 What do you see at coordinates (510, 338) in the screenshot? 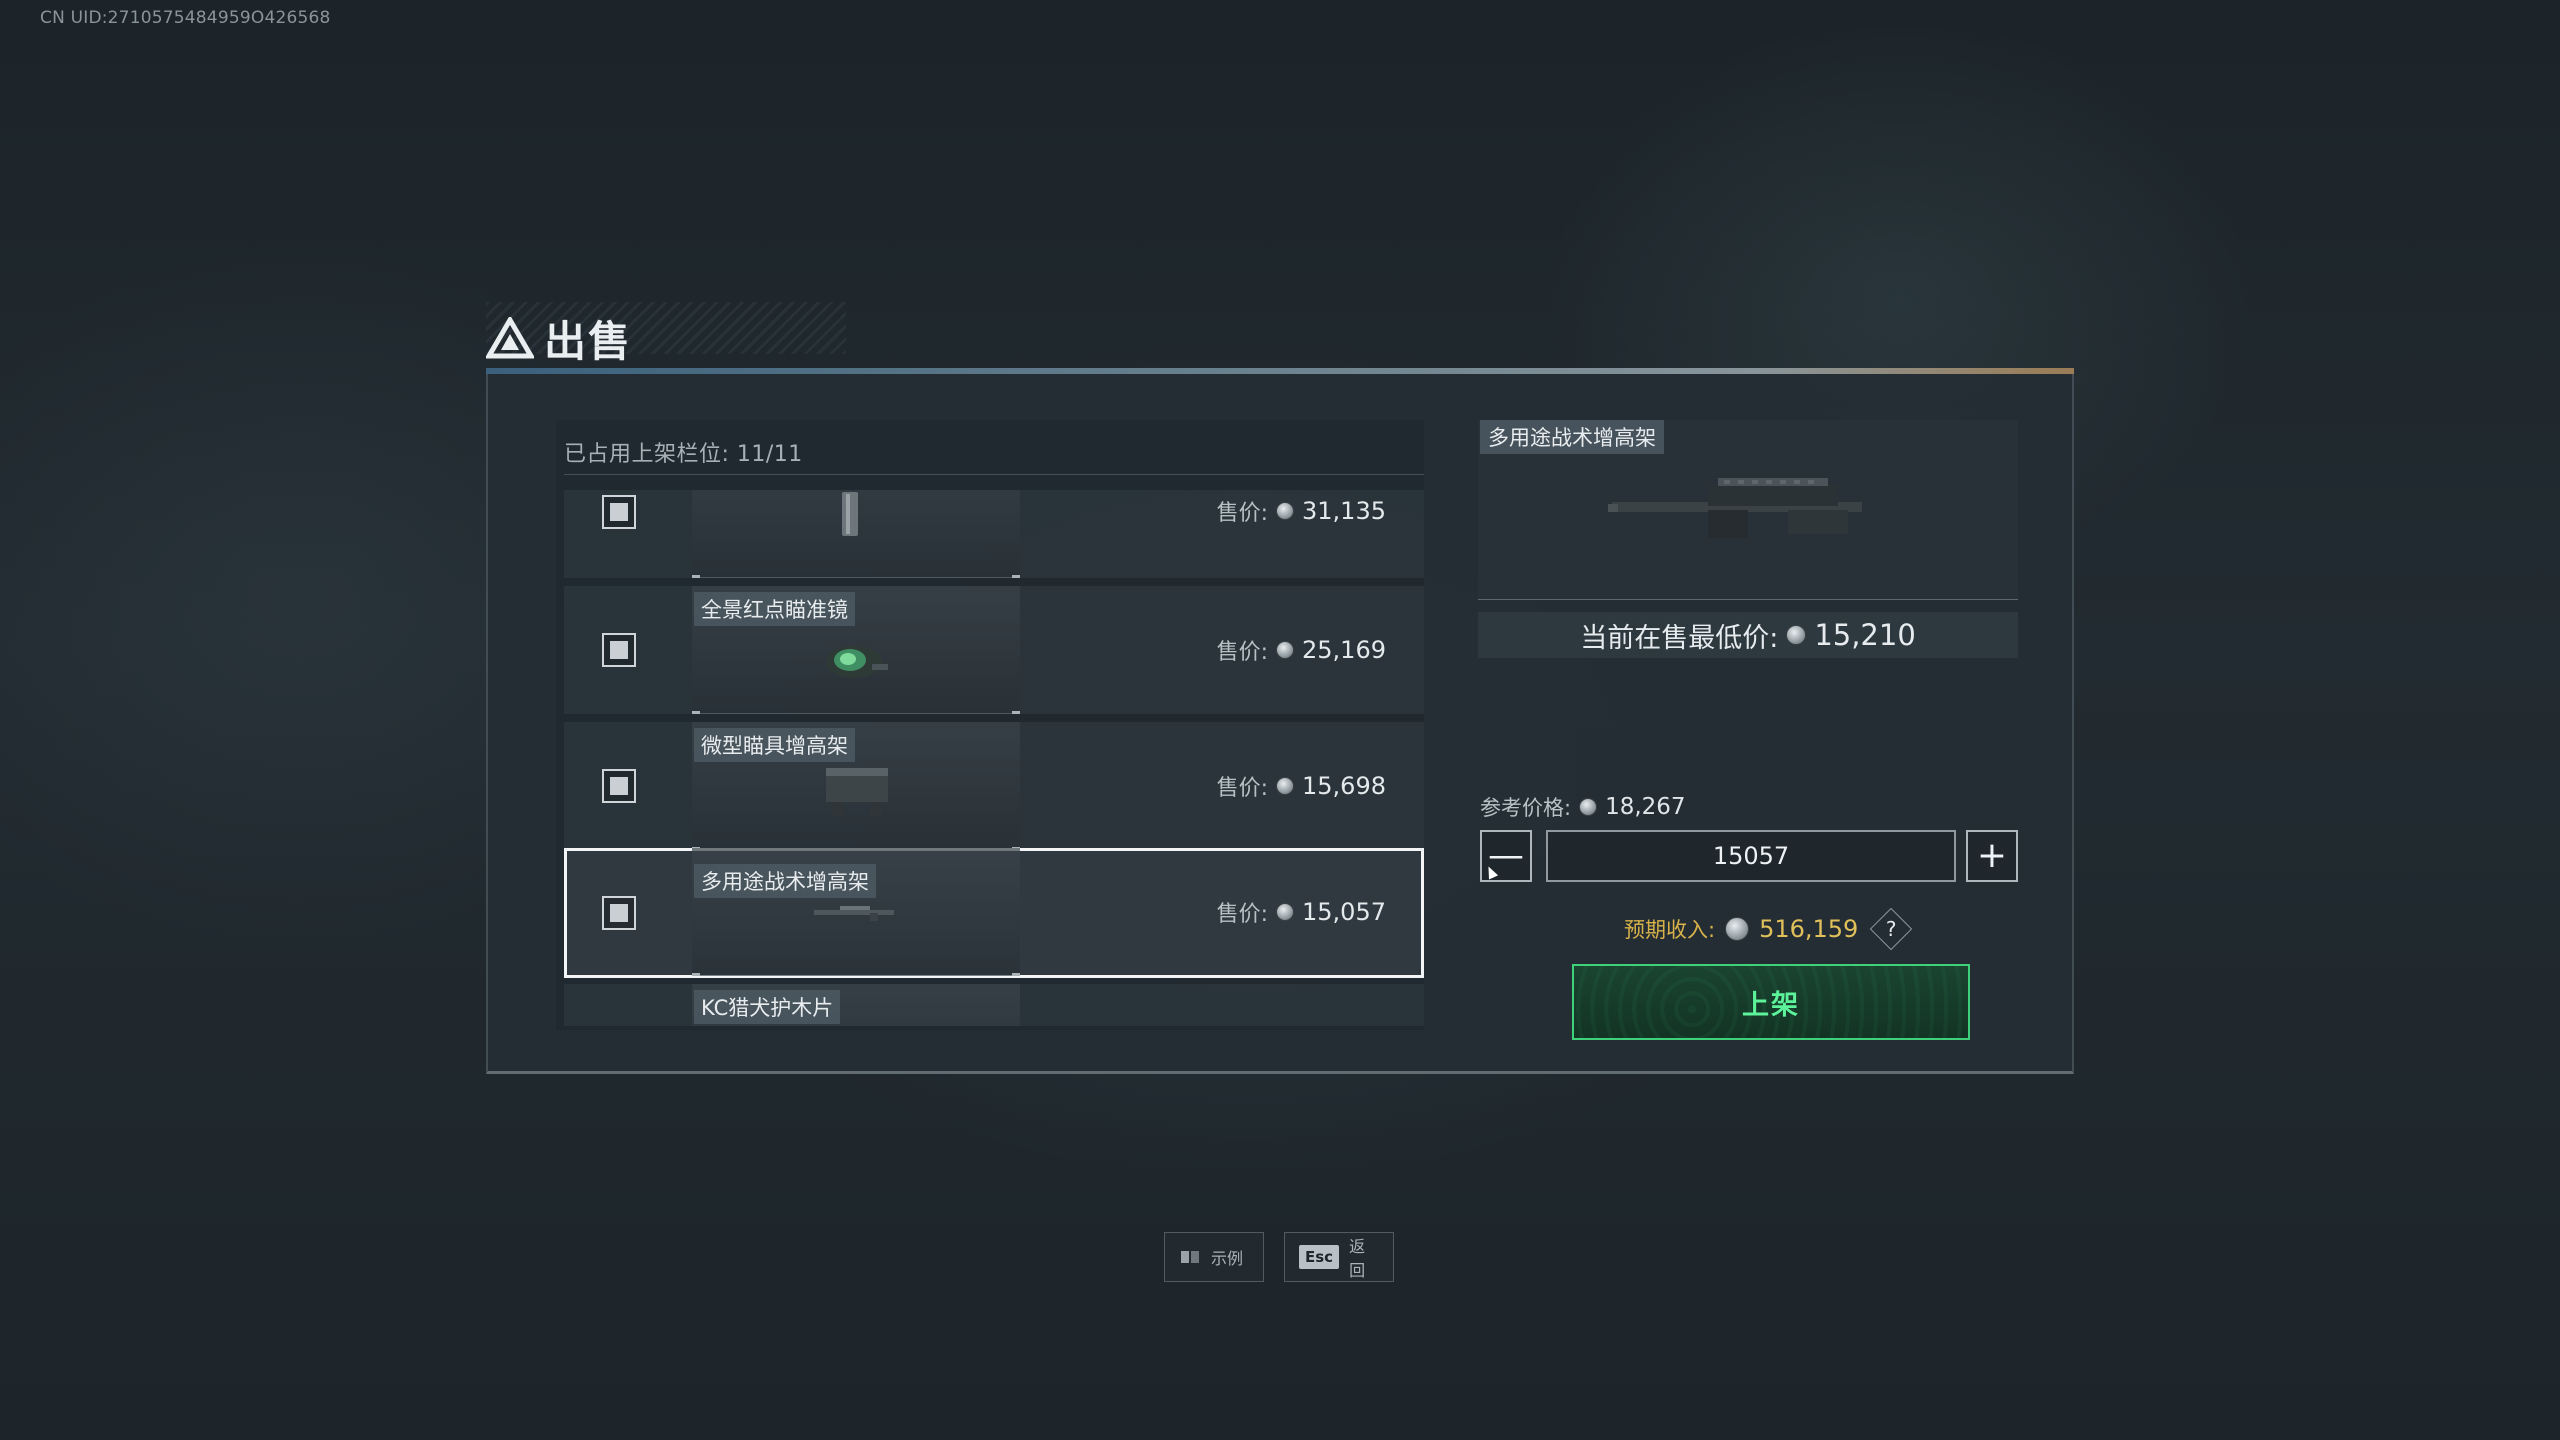
I see `triangle-logo-icon` at bounding box center [510, 338].